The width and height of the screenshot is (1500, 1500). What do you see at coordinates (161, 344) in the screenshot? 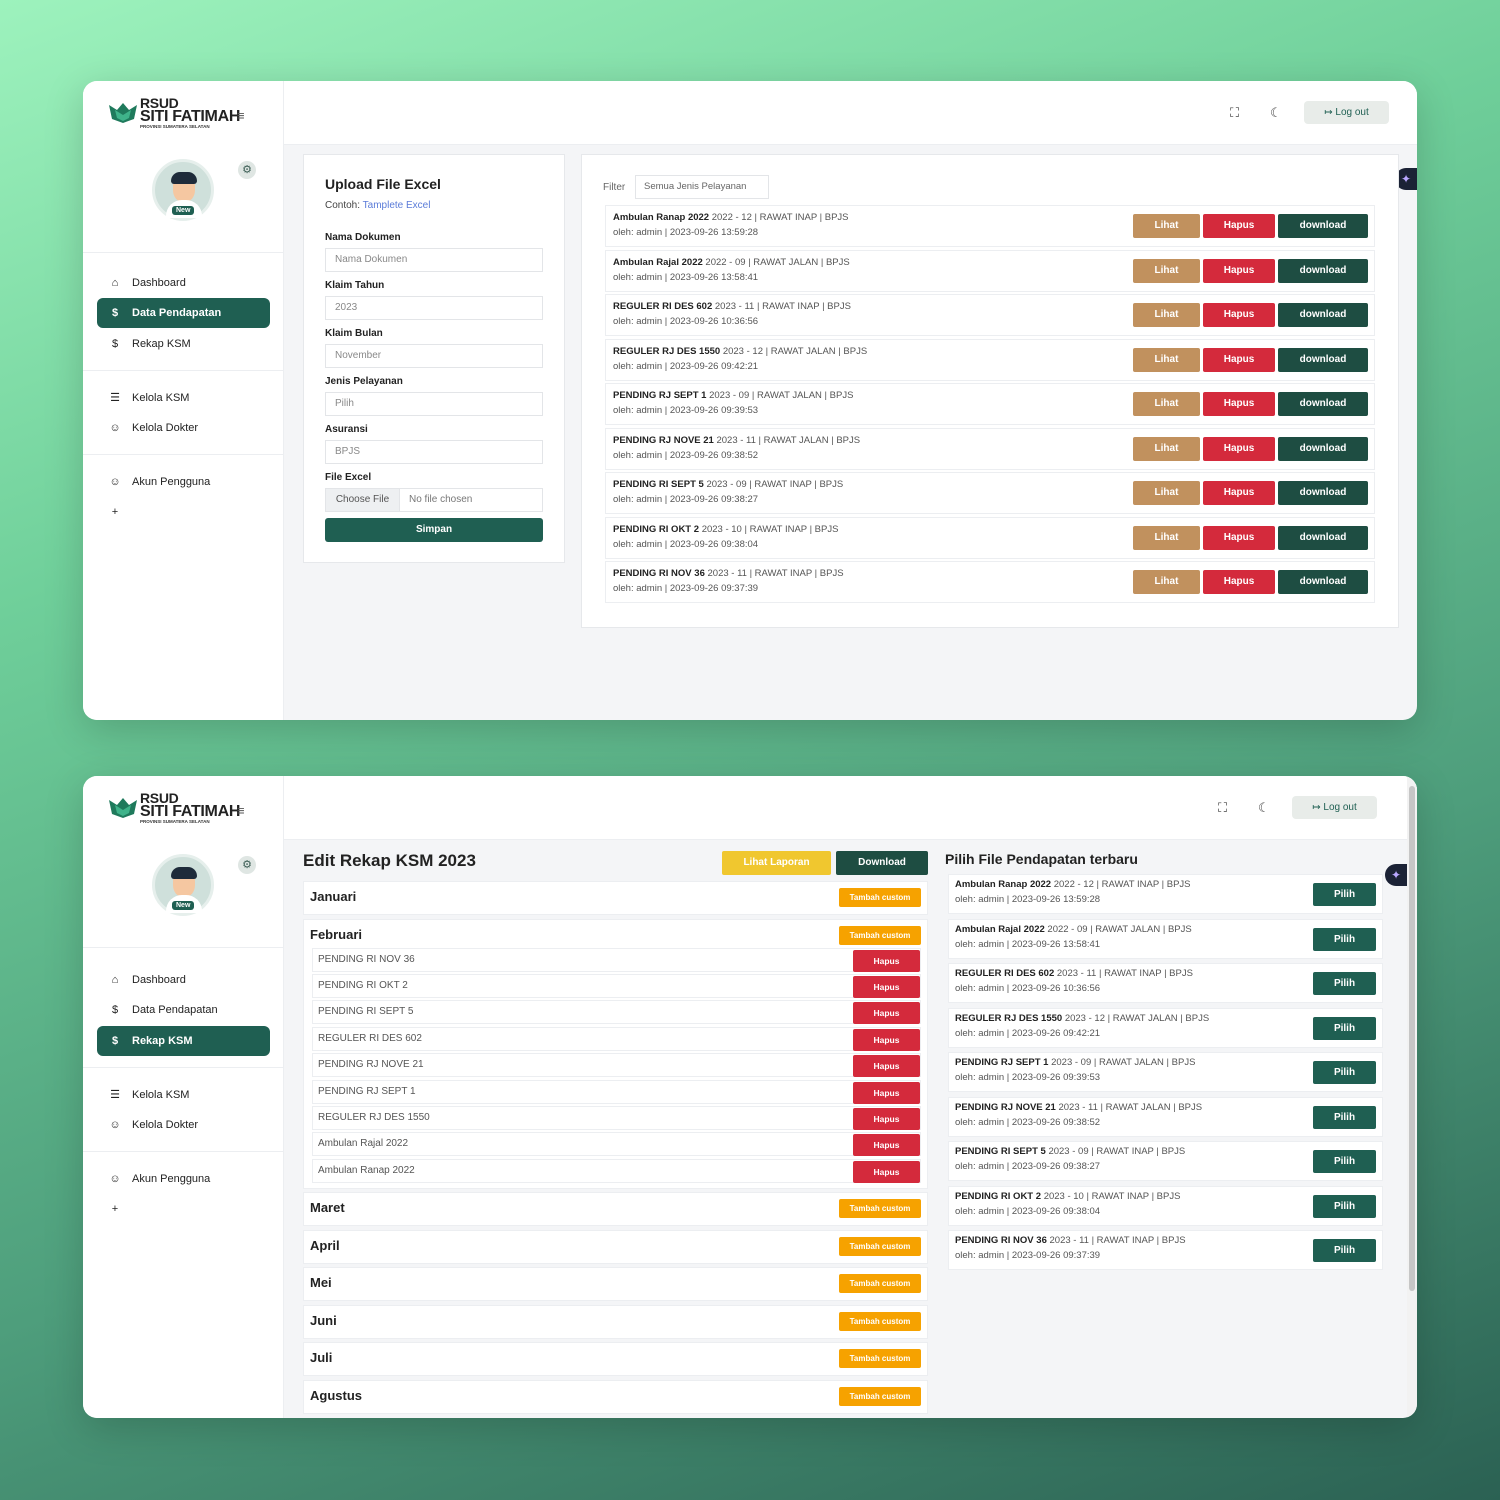
I see `sidebar-item-label: Rekap KSM` at bounding box center [161, 344].